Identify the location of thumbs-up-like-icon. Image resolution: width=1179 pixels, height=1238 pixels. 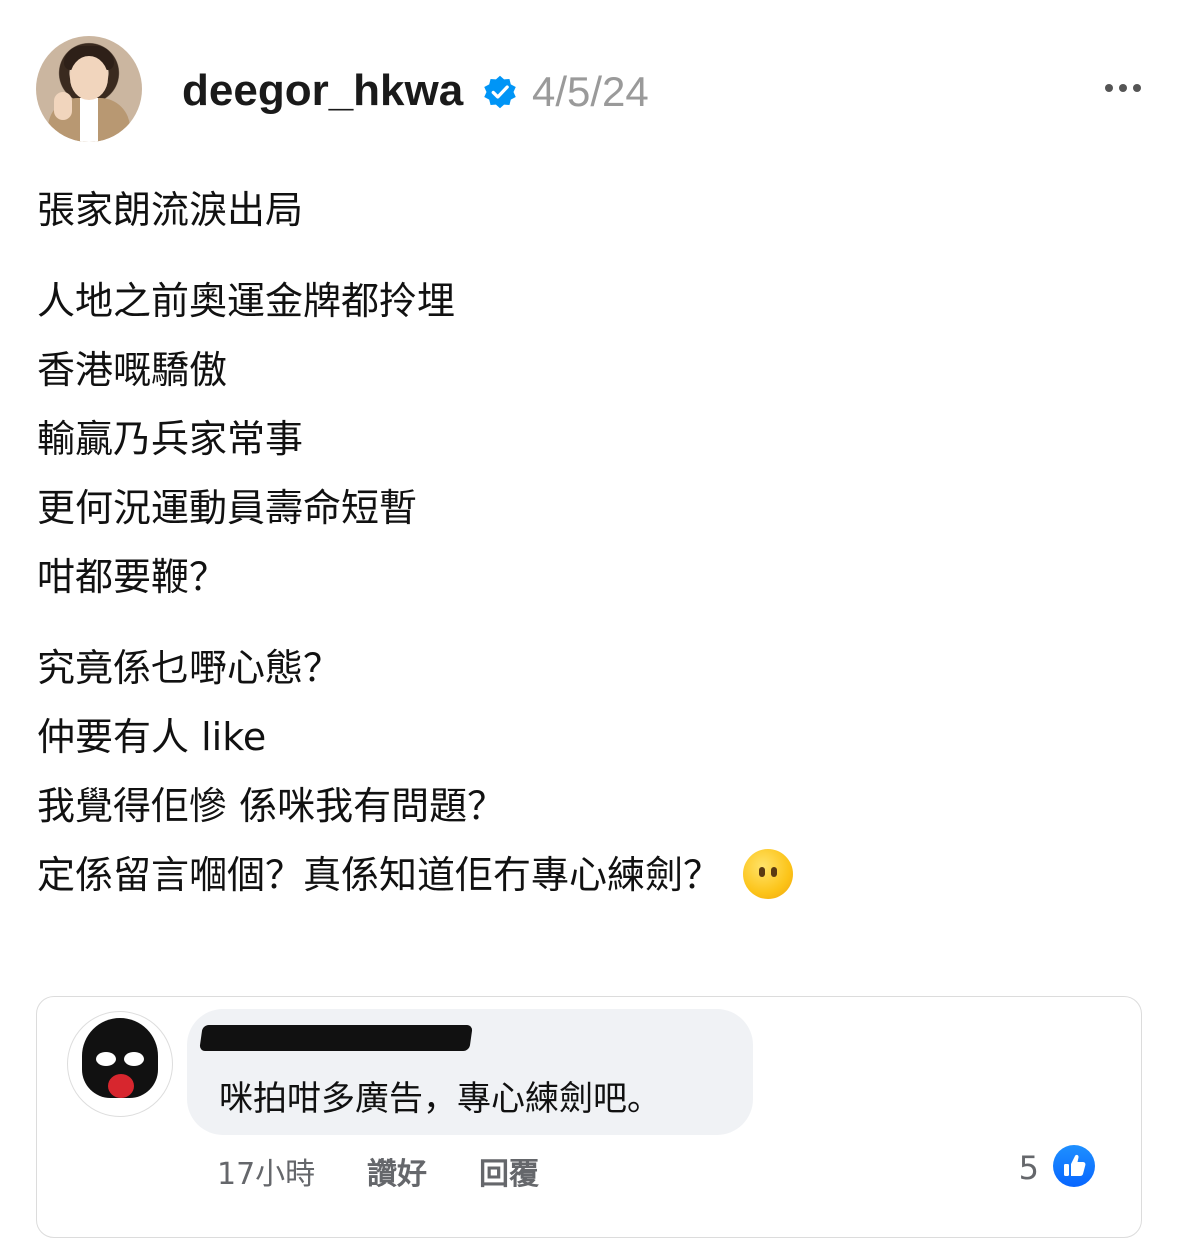
(1074, 1166).